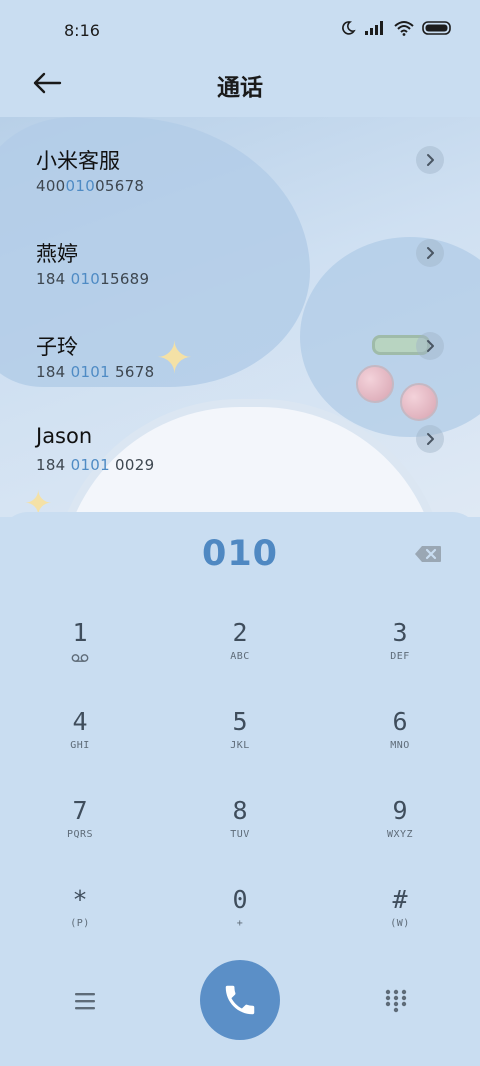 This screenshot has height=1066, width=480. I want to click on dialer-bottom-bar, so click(240, 1002).